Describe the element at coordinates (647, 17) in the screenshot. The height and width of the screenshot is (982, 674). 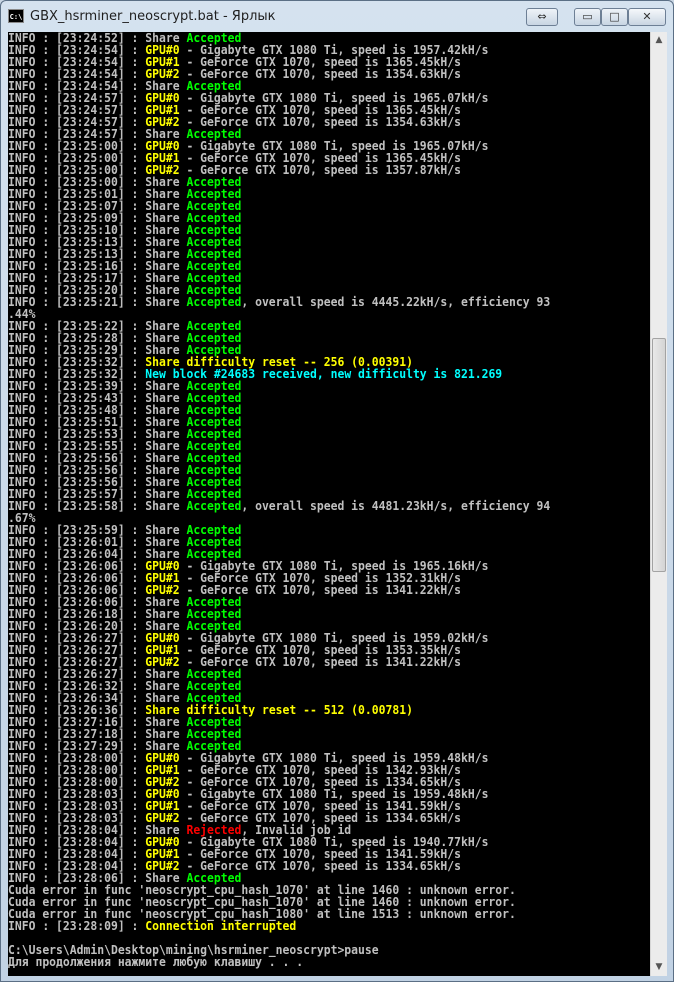
I see `close-button: ✕` at that location.